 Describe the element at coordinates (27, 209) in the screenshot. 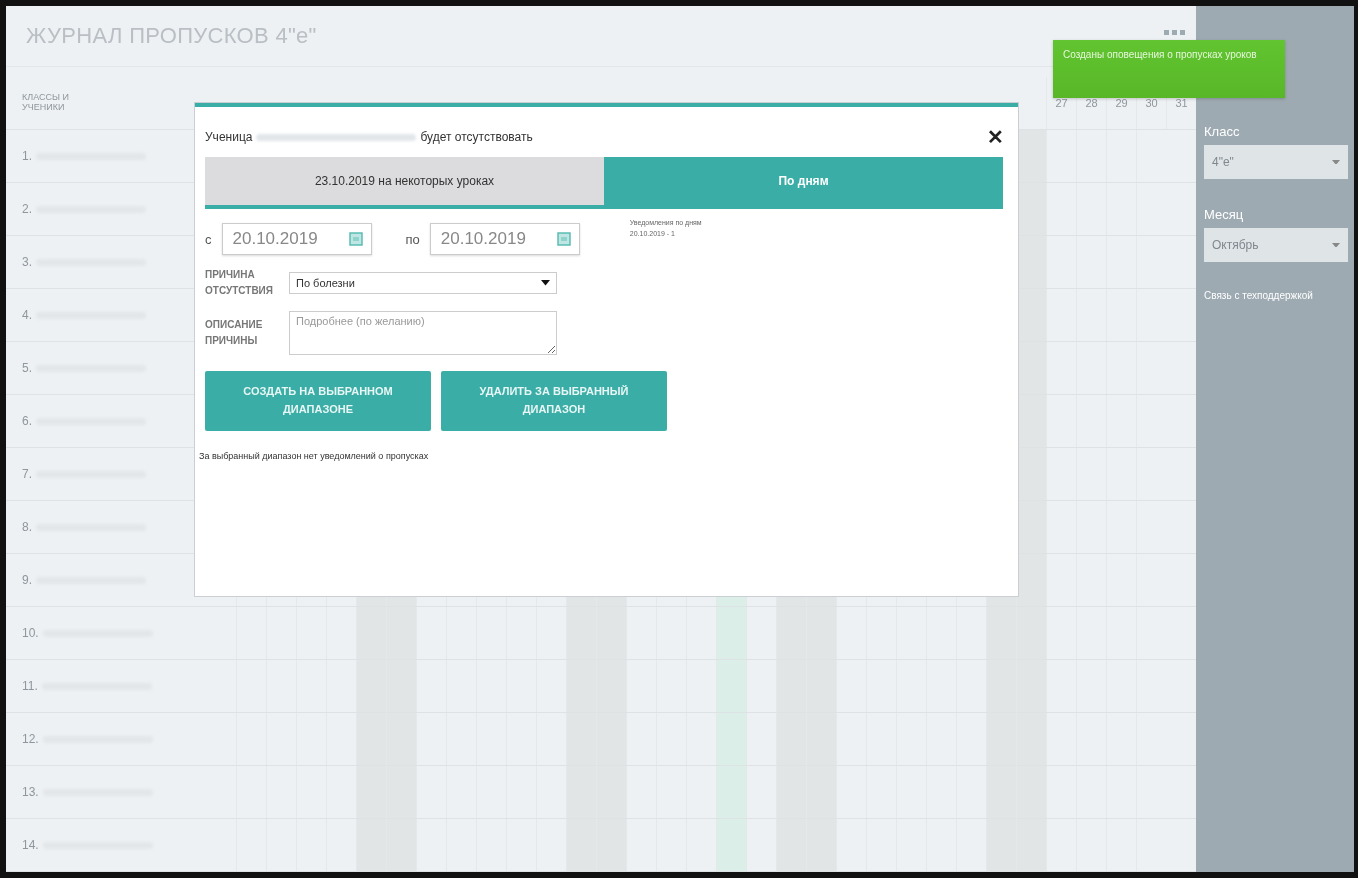

I see `student-number: 2.` at that location.